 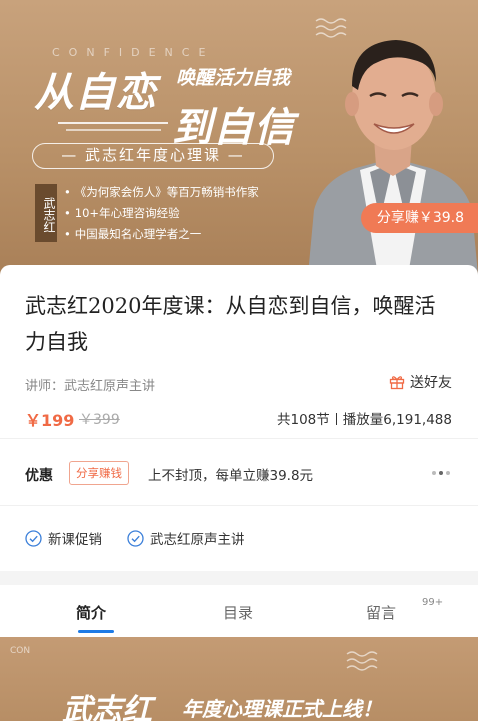 What do you see at coordinates (113, 123) in the screenshot?
I see `banner-divider` at bounding box center [113, 123].